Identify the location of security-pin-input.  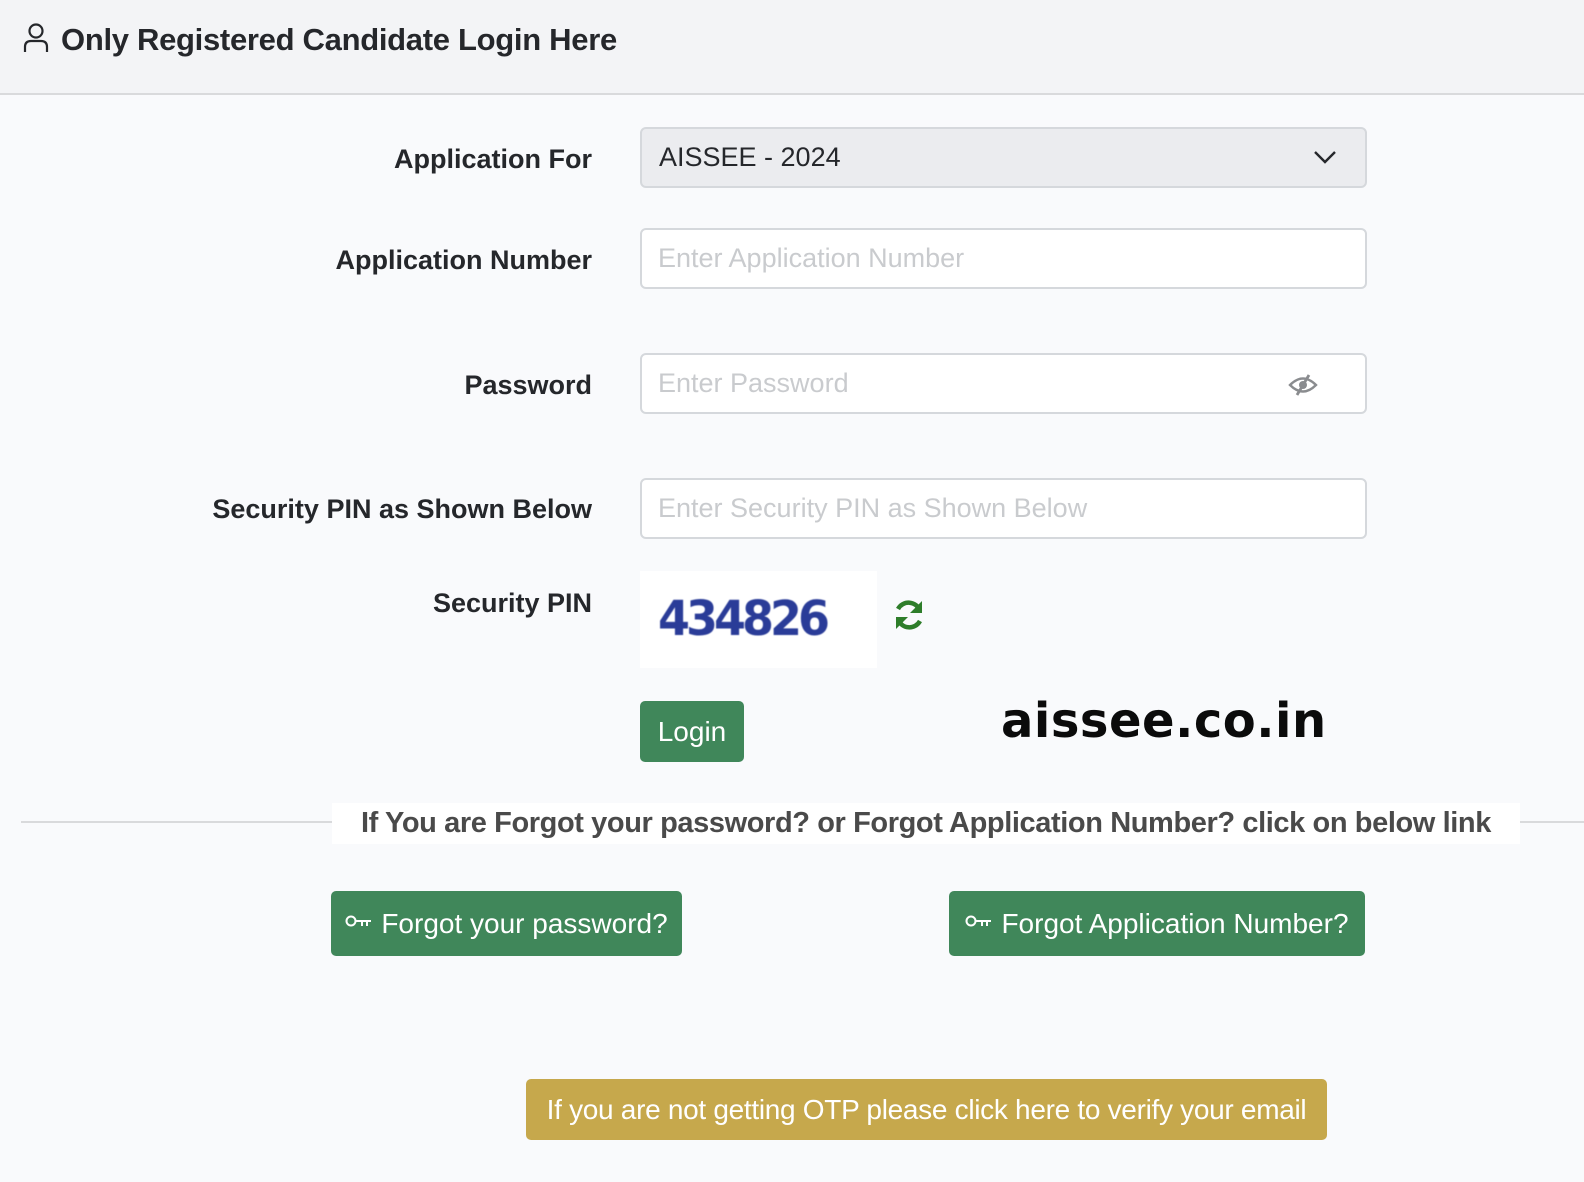
(1003, 508).